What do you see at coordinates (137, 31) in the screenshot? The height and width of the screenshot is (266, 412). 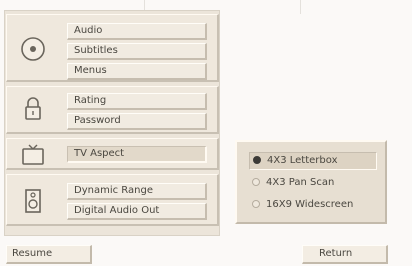 I see `menu-item-audio: Audio` at bounding box center [137, 31].